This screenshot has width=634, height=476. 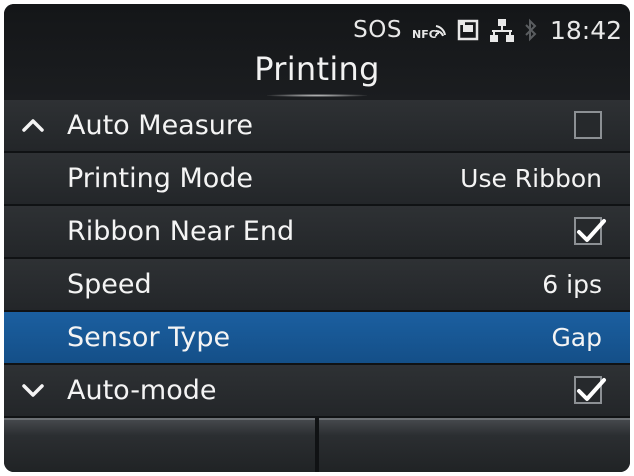 What do you see at coordinates (468, 30) in the screenshot?
I see `sd-card-icon` at bounding box center [468, 30].